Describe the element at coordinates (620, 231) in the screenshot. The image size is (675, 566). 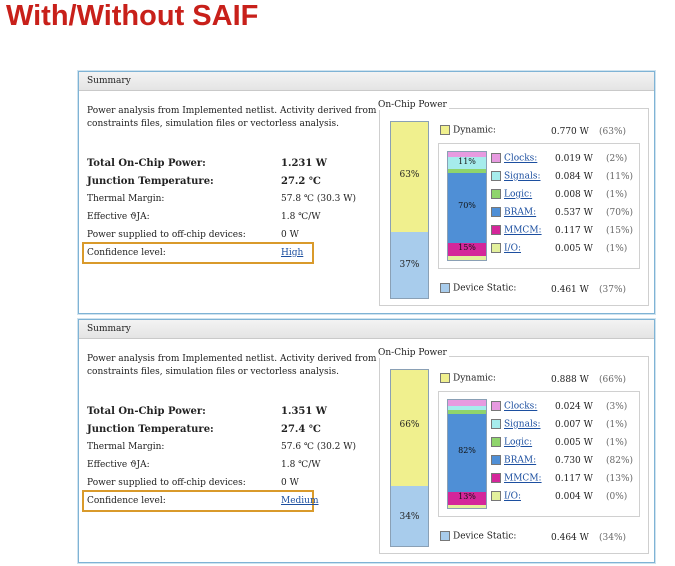
I see `mmcm-pct: (15%)` at that location.